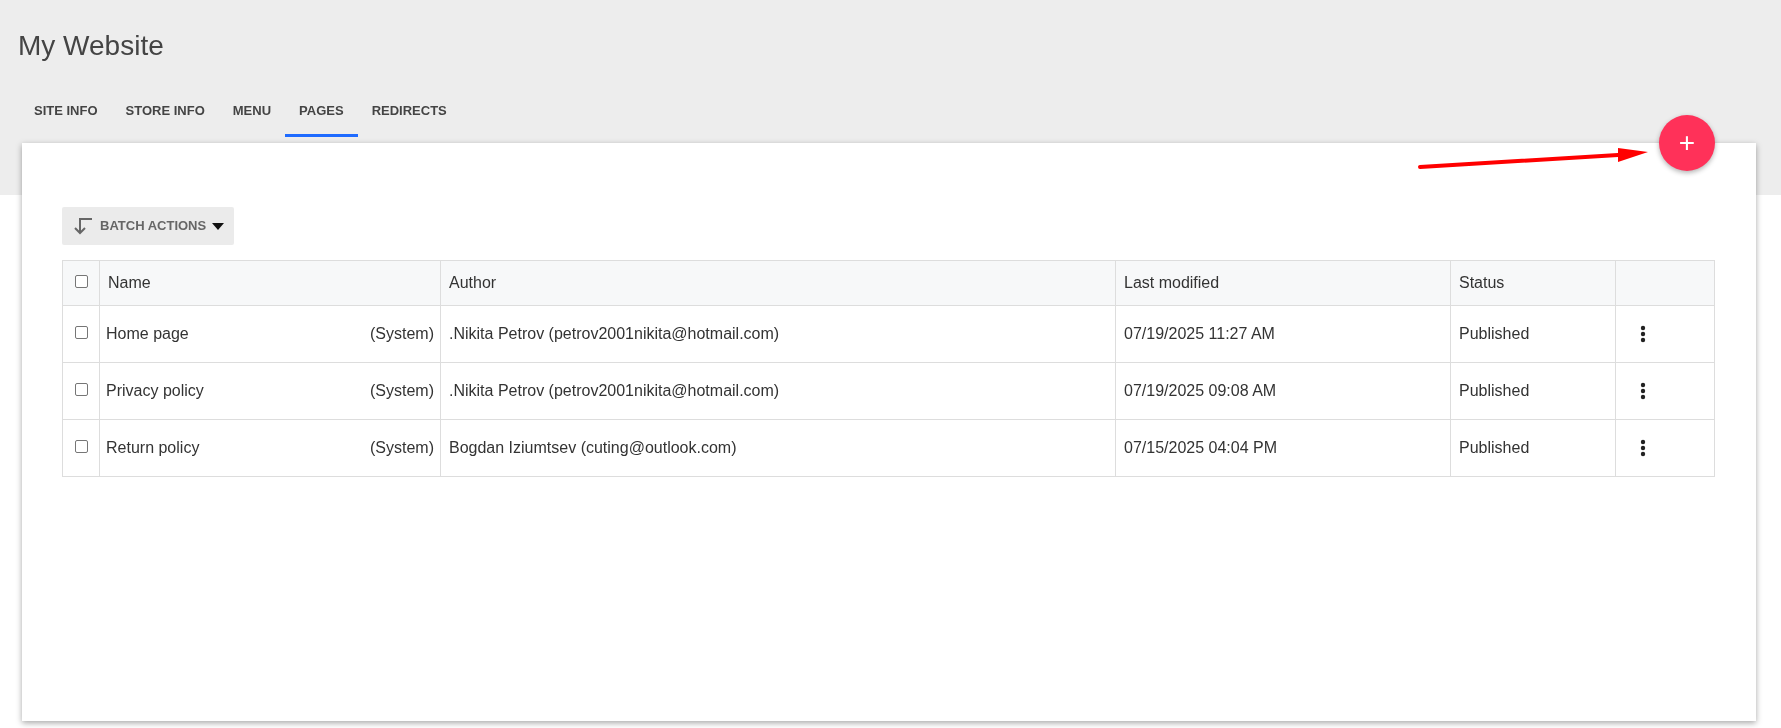  What do you see at coordinates (409, 112) in the screenshot?
I see `tab: REDIRECTS` at bounding box center [409, 112].